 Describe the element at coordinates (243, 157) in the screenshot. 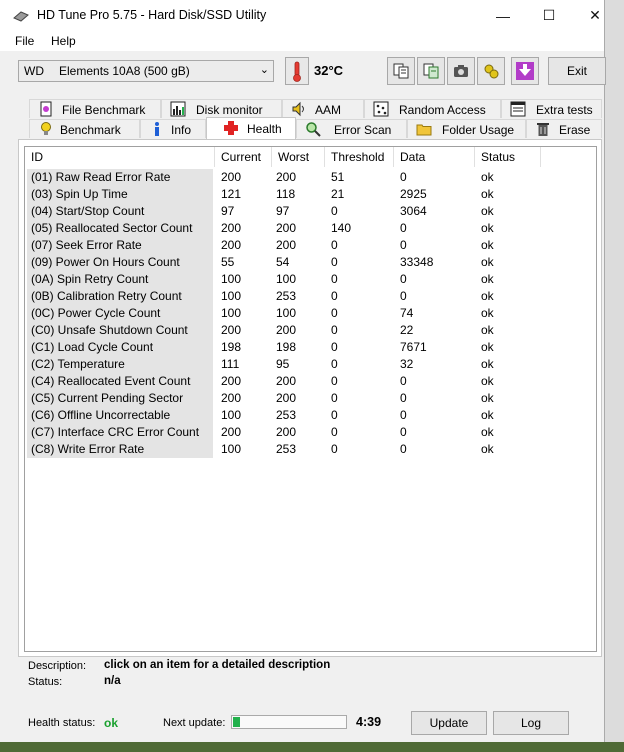

I see `column-header-current: Current` at that location.